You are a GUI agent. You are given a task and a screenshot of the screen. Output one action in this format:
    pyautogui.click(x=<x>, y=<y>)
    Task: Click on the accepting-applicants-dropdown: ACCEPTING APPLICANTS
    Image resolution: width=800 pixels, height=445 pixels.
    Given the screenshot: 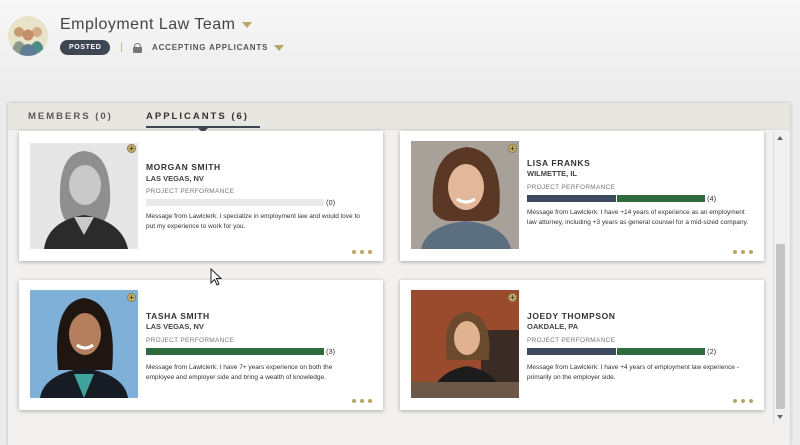 What is the action you would take?
    pyautogui.click(x=218, y=47)
    